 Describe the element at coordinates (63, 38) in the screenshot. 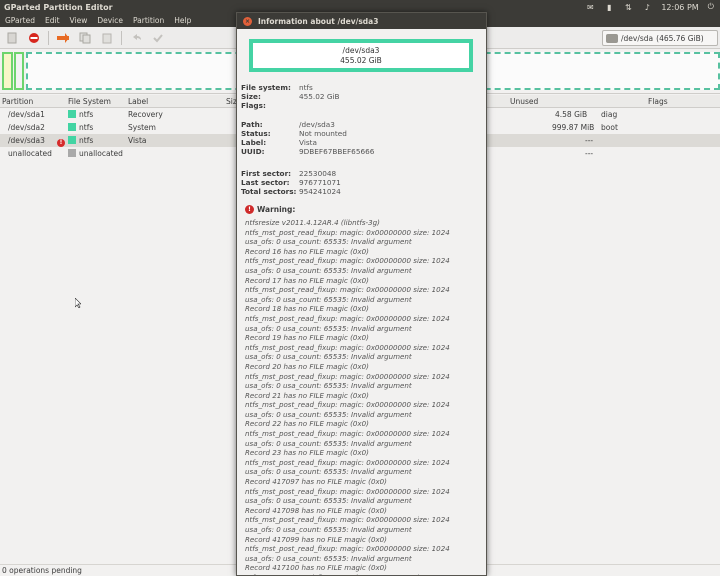

I see `resize-move-button` at that location.